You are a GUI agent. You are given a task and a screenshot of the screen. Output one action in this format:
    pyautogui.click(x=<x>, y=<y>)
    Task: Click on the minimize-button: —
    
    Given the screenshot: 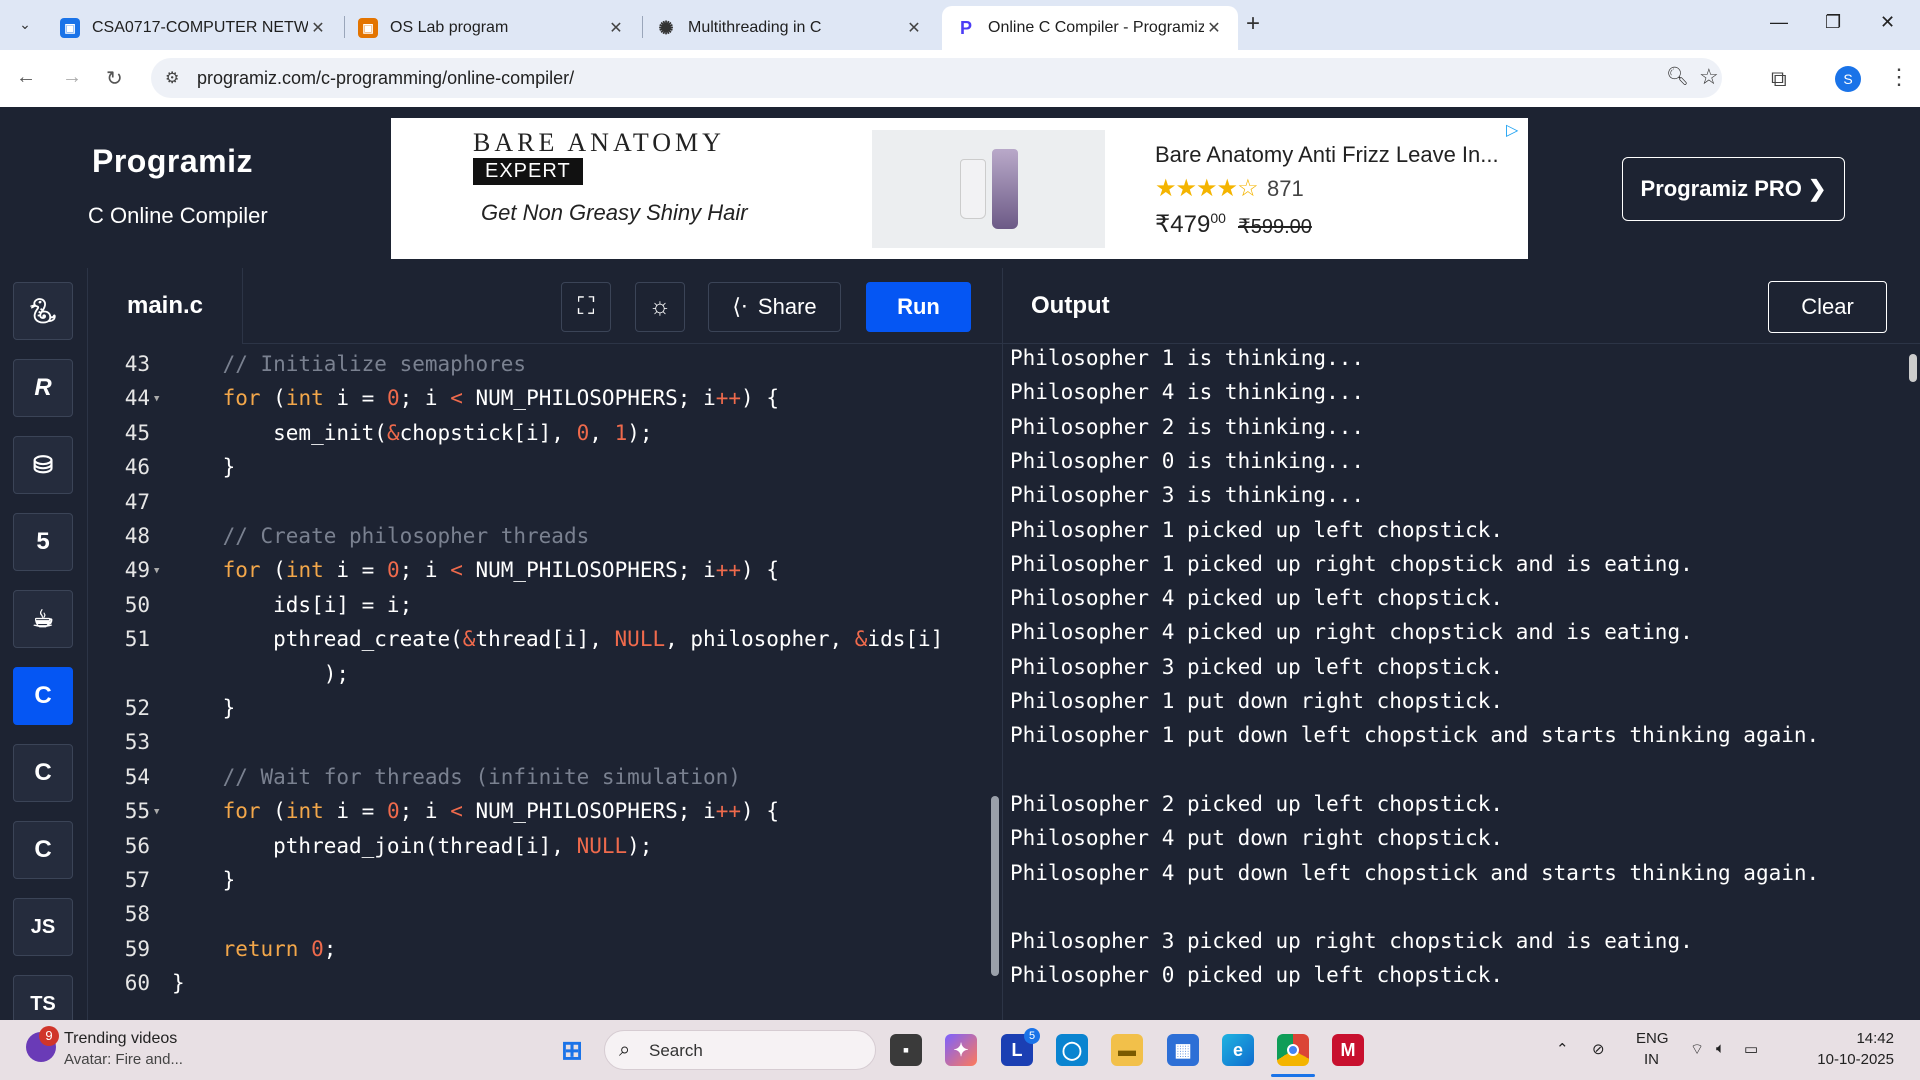 What is the action you would take?
    pyautogui.click(x=1779, y=22)
    